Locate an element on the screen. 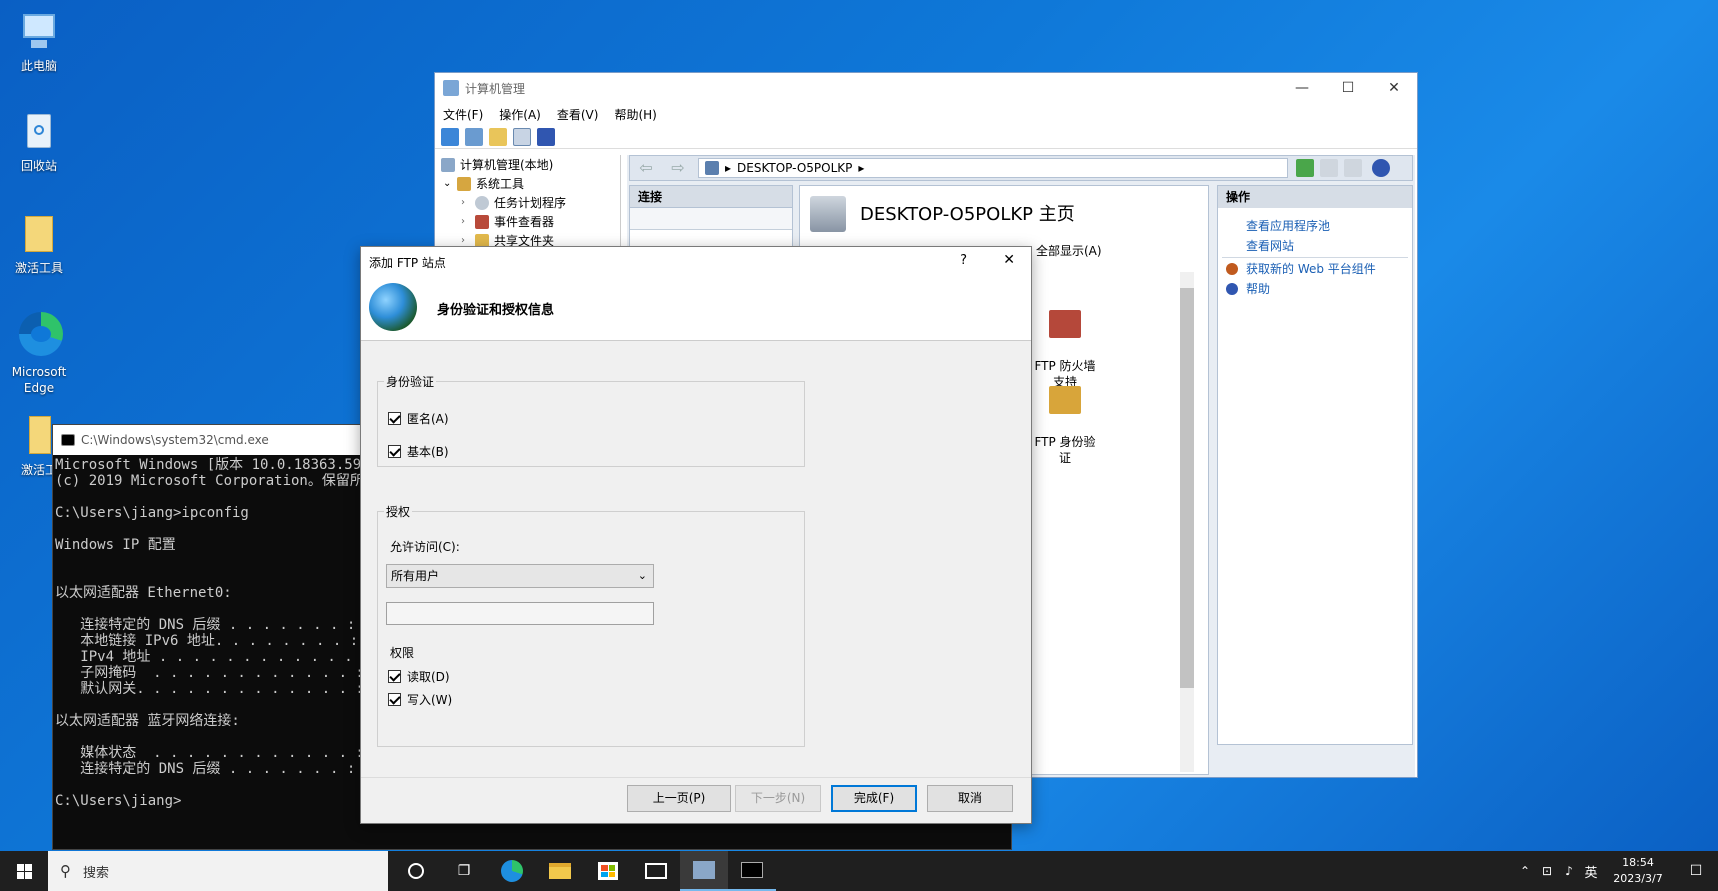 The image size is (1718, 891). breadcrumb-server: DESKTOP-O5POLKP is located at coordinates (794, 168).